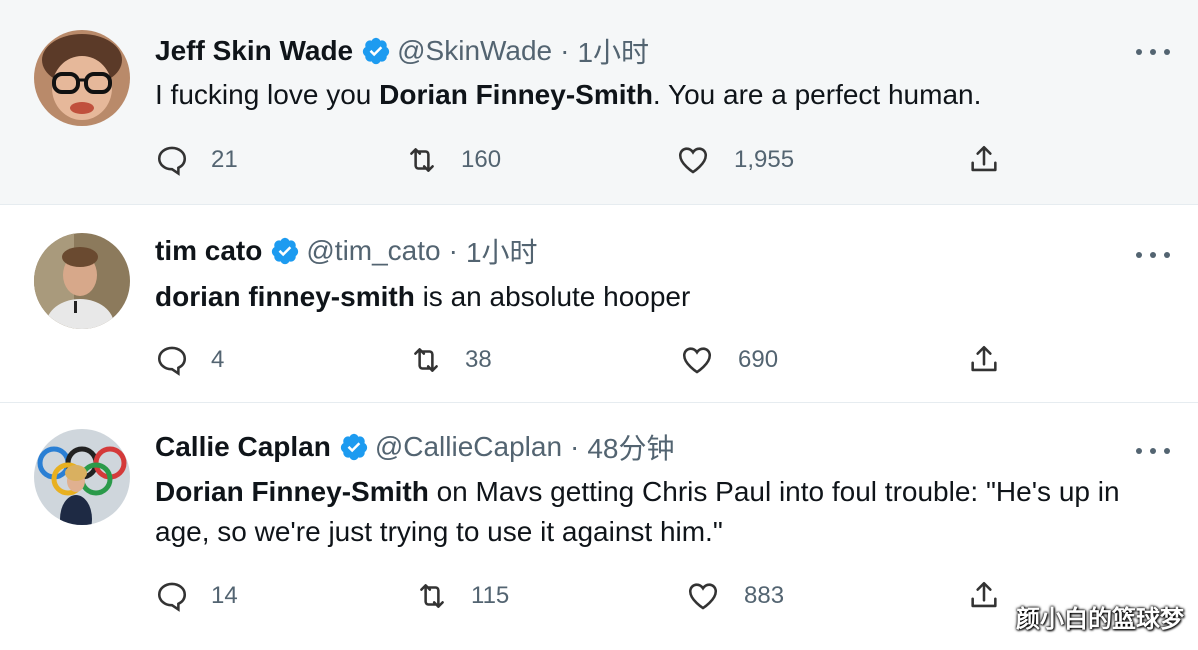 The width and height of the screenshot is (1198, 650). What do you see at coordinates (764, 595) in the screenshot?
I see `like-count: 883` at bounding box center [764, 595].